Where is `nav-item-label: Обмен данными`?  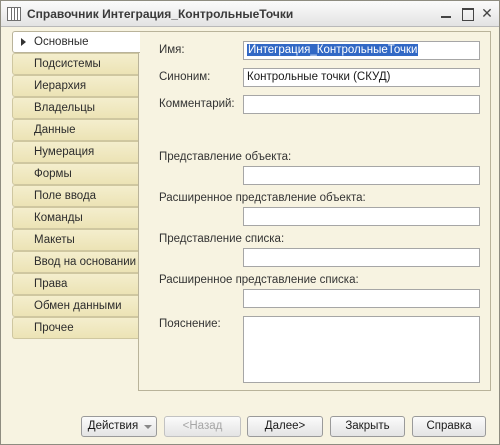
nav-item-label: Обмен данными is located at coordinates (78, 306).